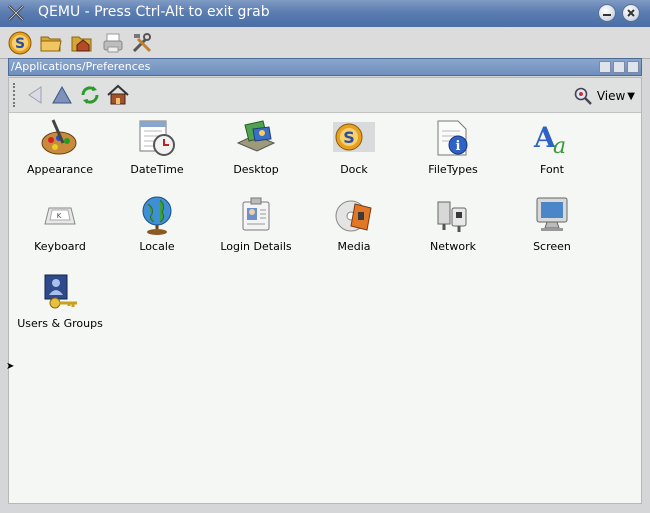 Image resolution: width=650 pixels, height=513 pixels. What do you see at coordinates (605, 67) in the screenshot?
I see `path-minimize-button` at bounding box center [605, 67].